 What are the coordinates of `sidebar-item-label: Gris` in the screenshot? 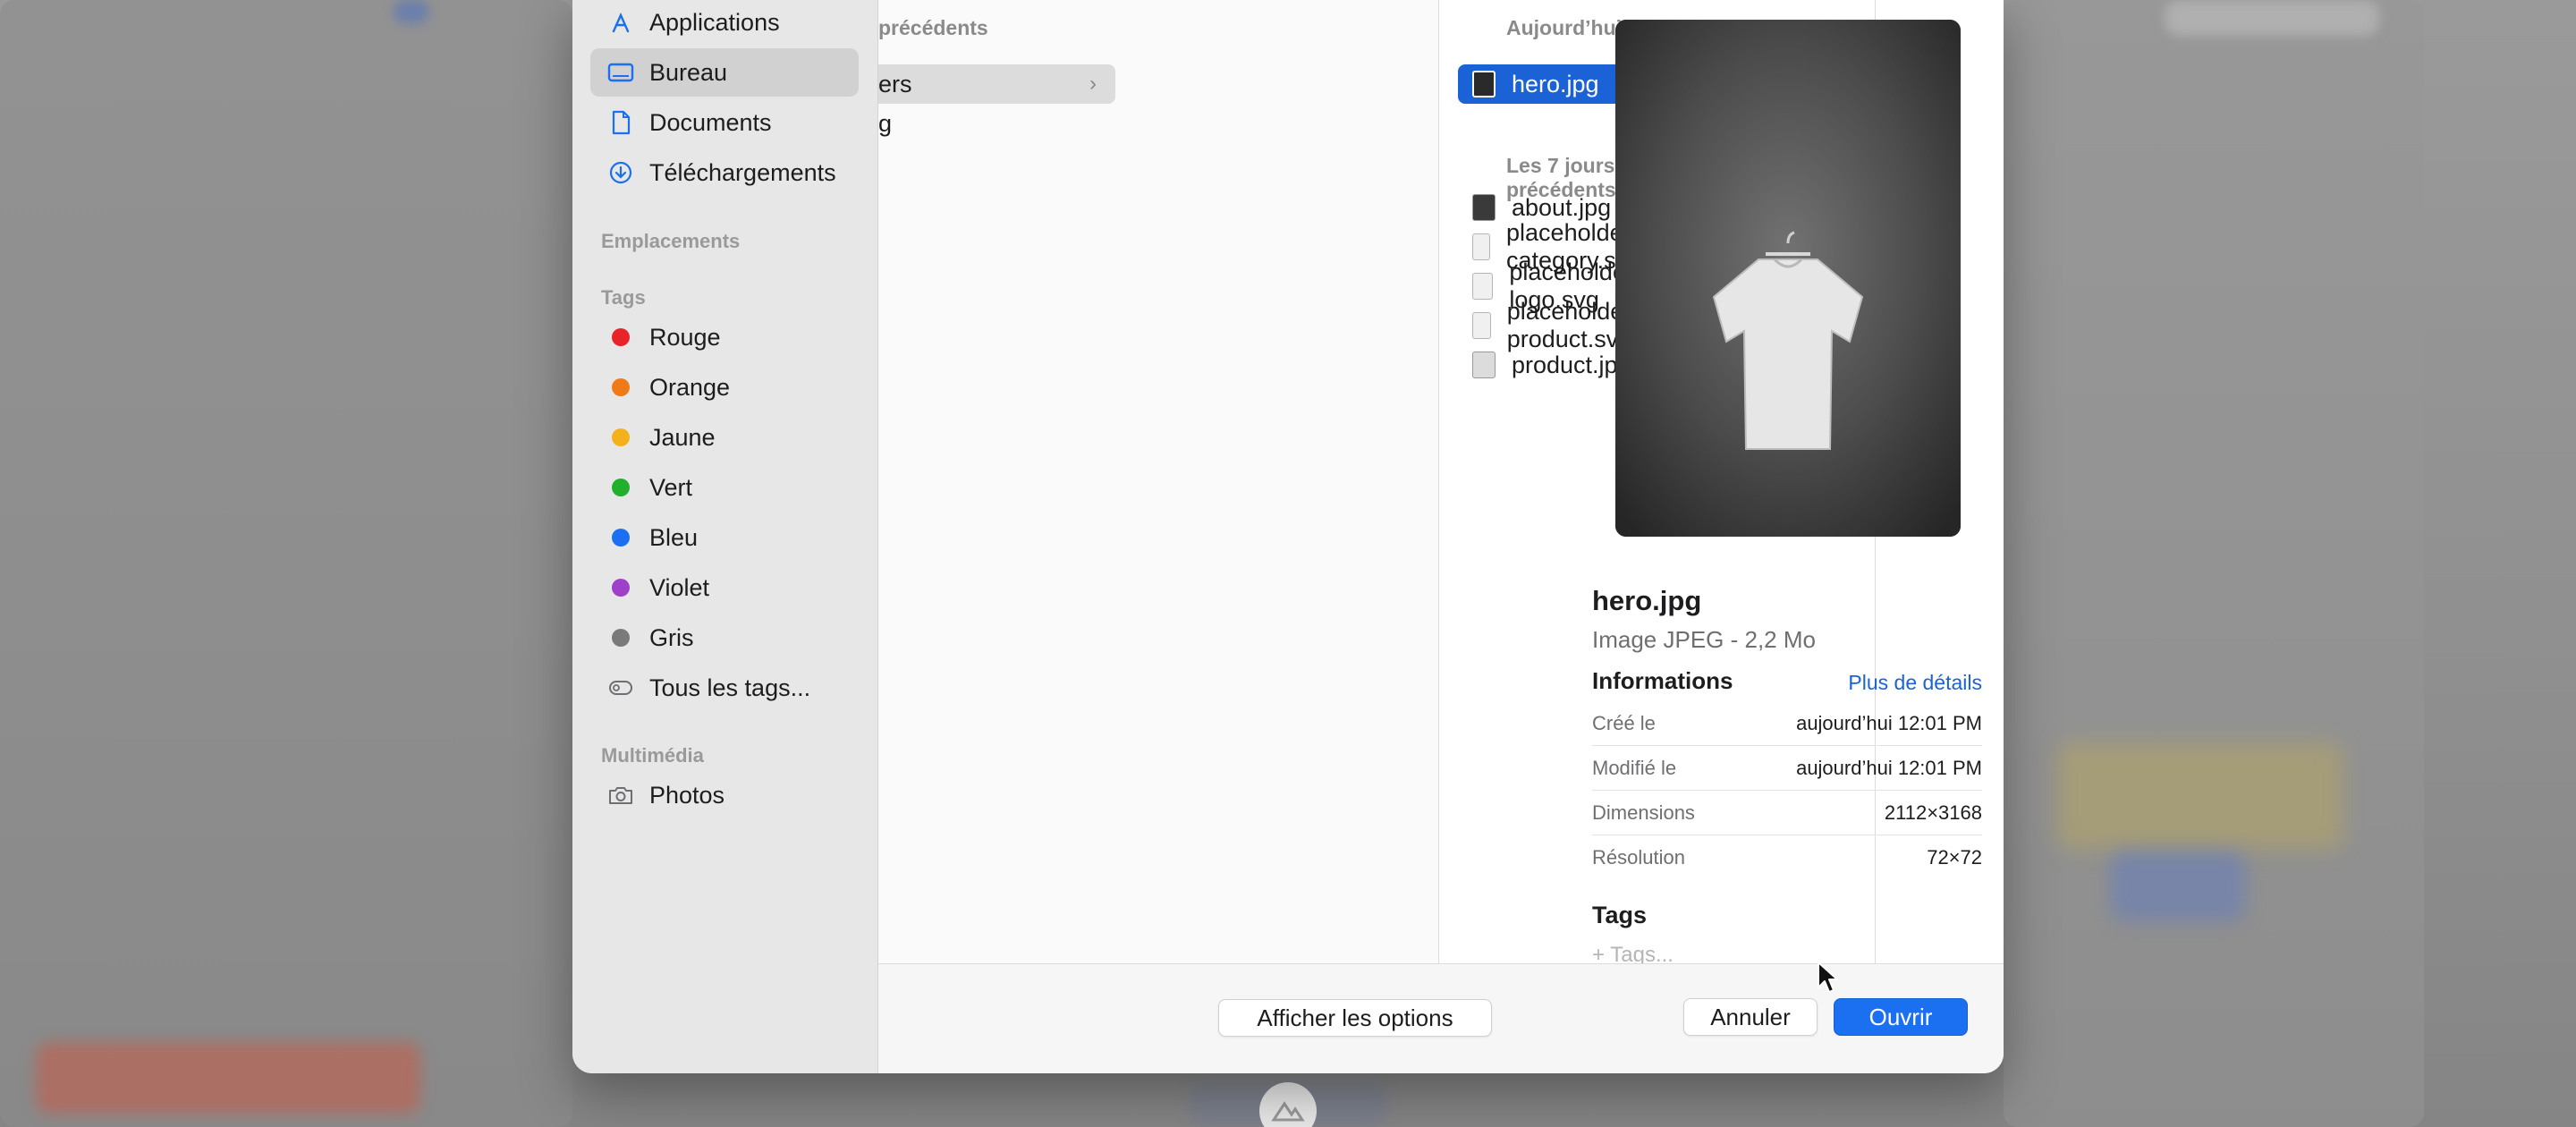 It's located at (671, 637).